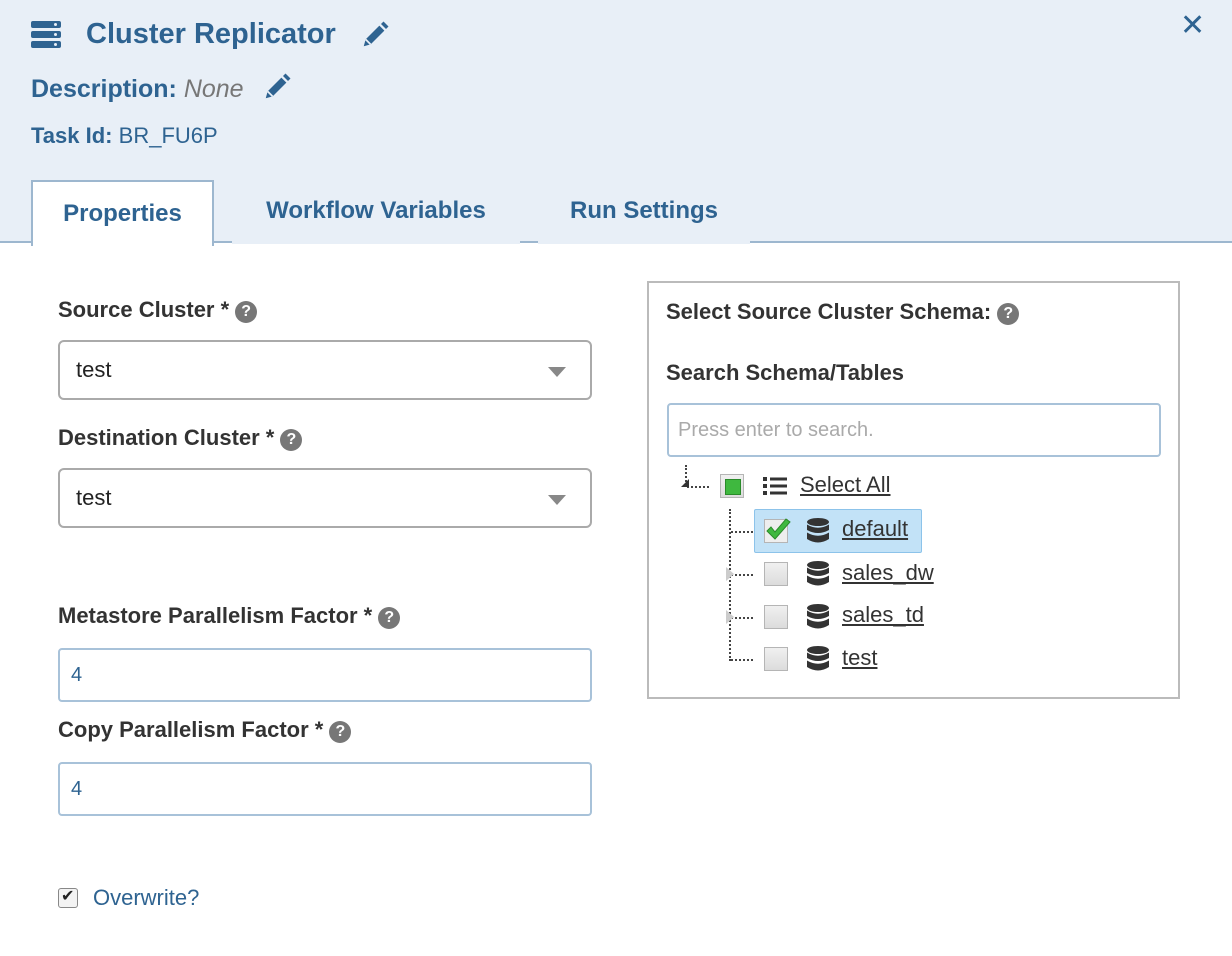  What do you see at coordinates (376, 212) in the screenshot?
I see `tab-workflow-variables: Workflow Variables` at bounding box center [376, 212].